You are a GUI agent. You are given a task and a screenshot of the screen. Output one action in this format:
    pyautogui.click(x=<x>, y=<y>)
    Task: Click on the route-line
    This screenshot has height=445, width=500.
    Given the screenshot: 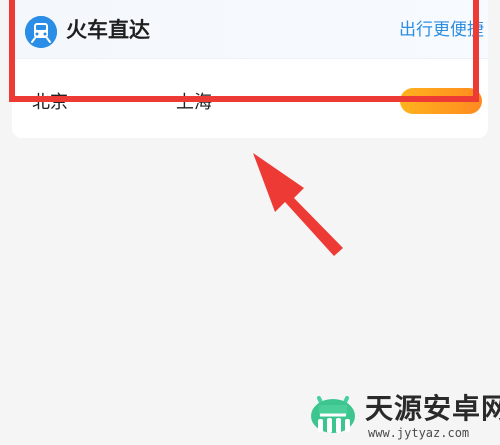 What is the action you would take?
    pyautogui.click(x=122, y=100)
    